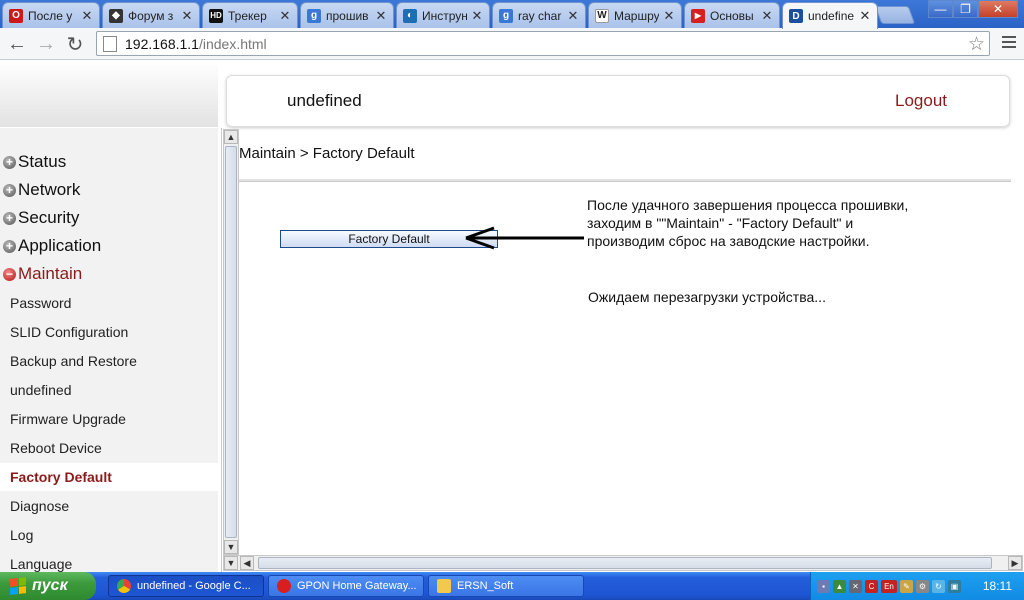  I want to click on sidebar-item-diagnose: Diagnose, so click(109, 506).